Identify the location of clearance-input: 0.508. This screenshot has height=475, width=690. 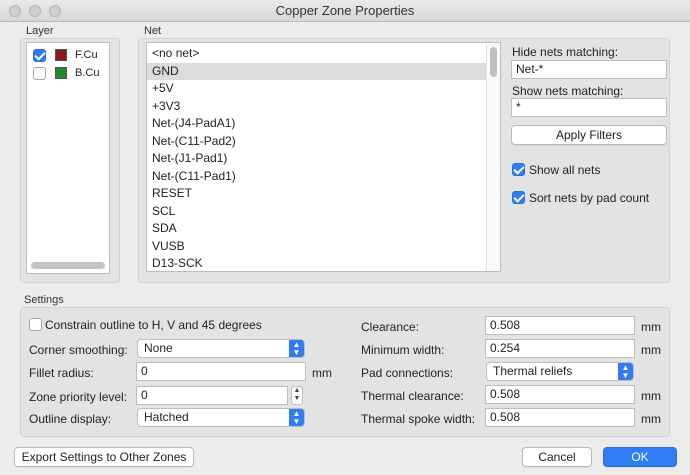
(560, 325).